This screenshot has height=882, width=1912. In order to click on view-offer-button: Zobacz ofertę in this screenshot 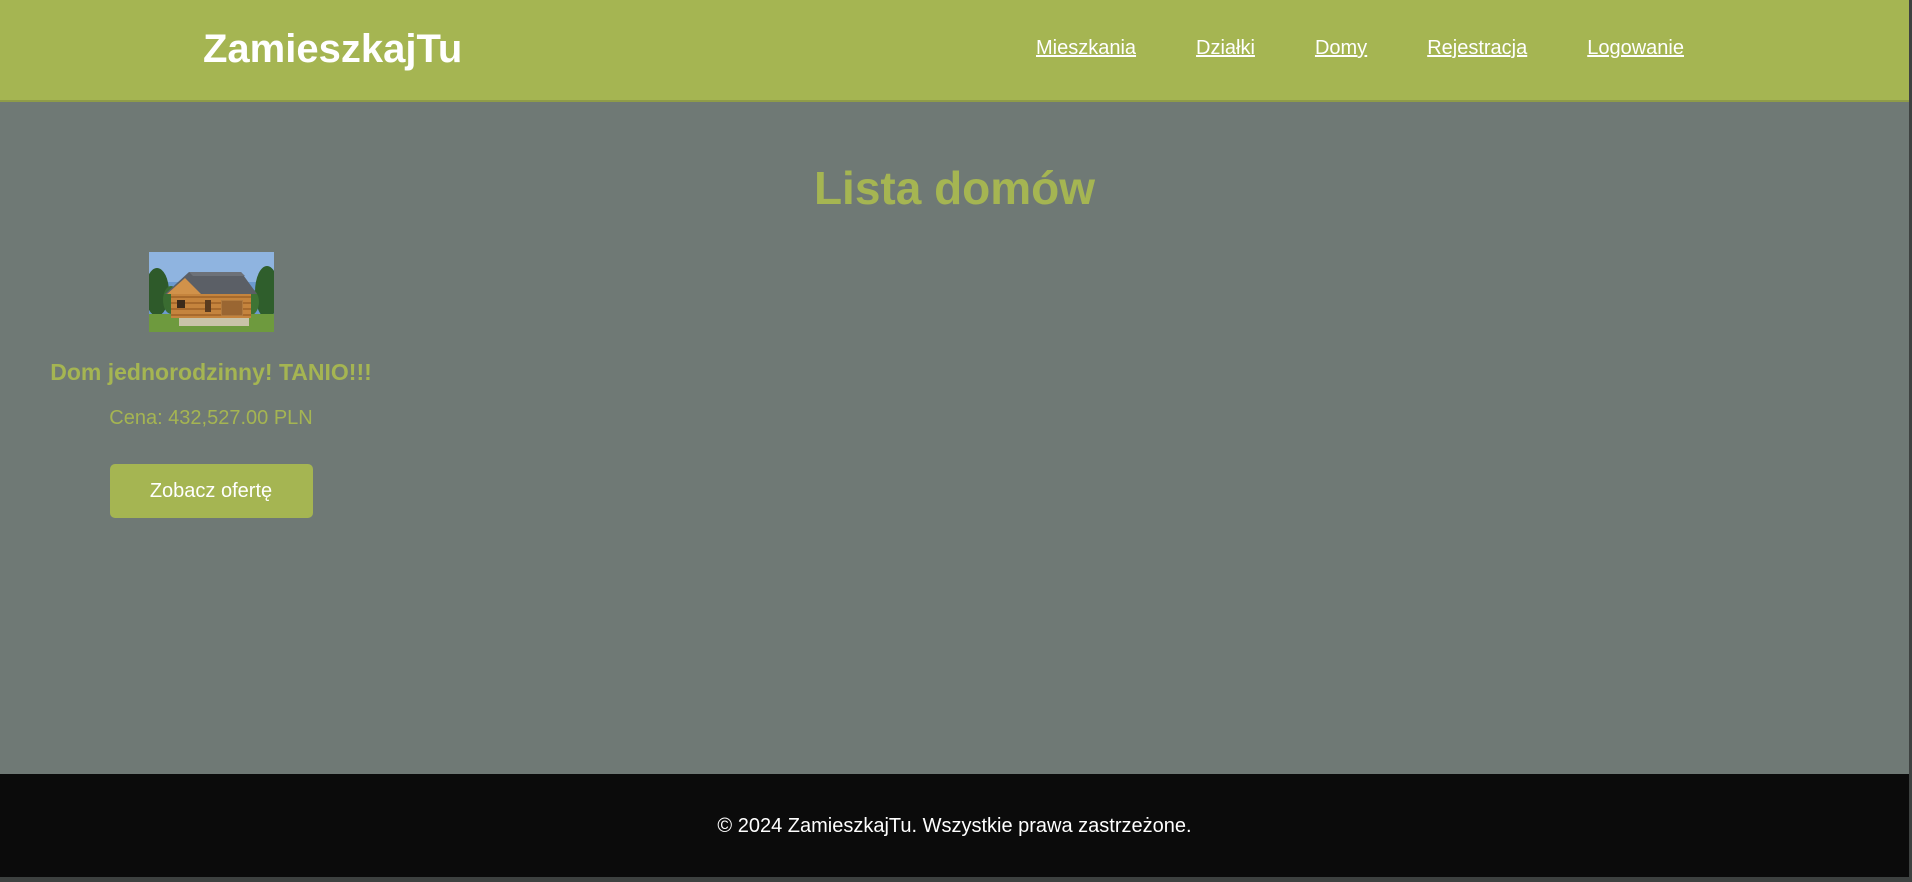, I will do `click(211, 491)`.